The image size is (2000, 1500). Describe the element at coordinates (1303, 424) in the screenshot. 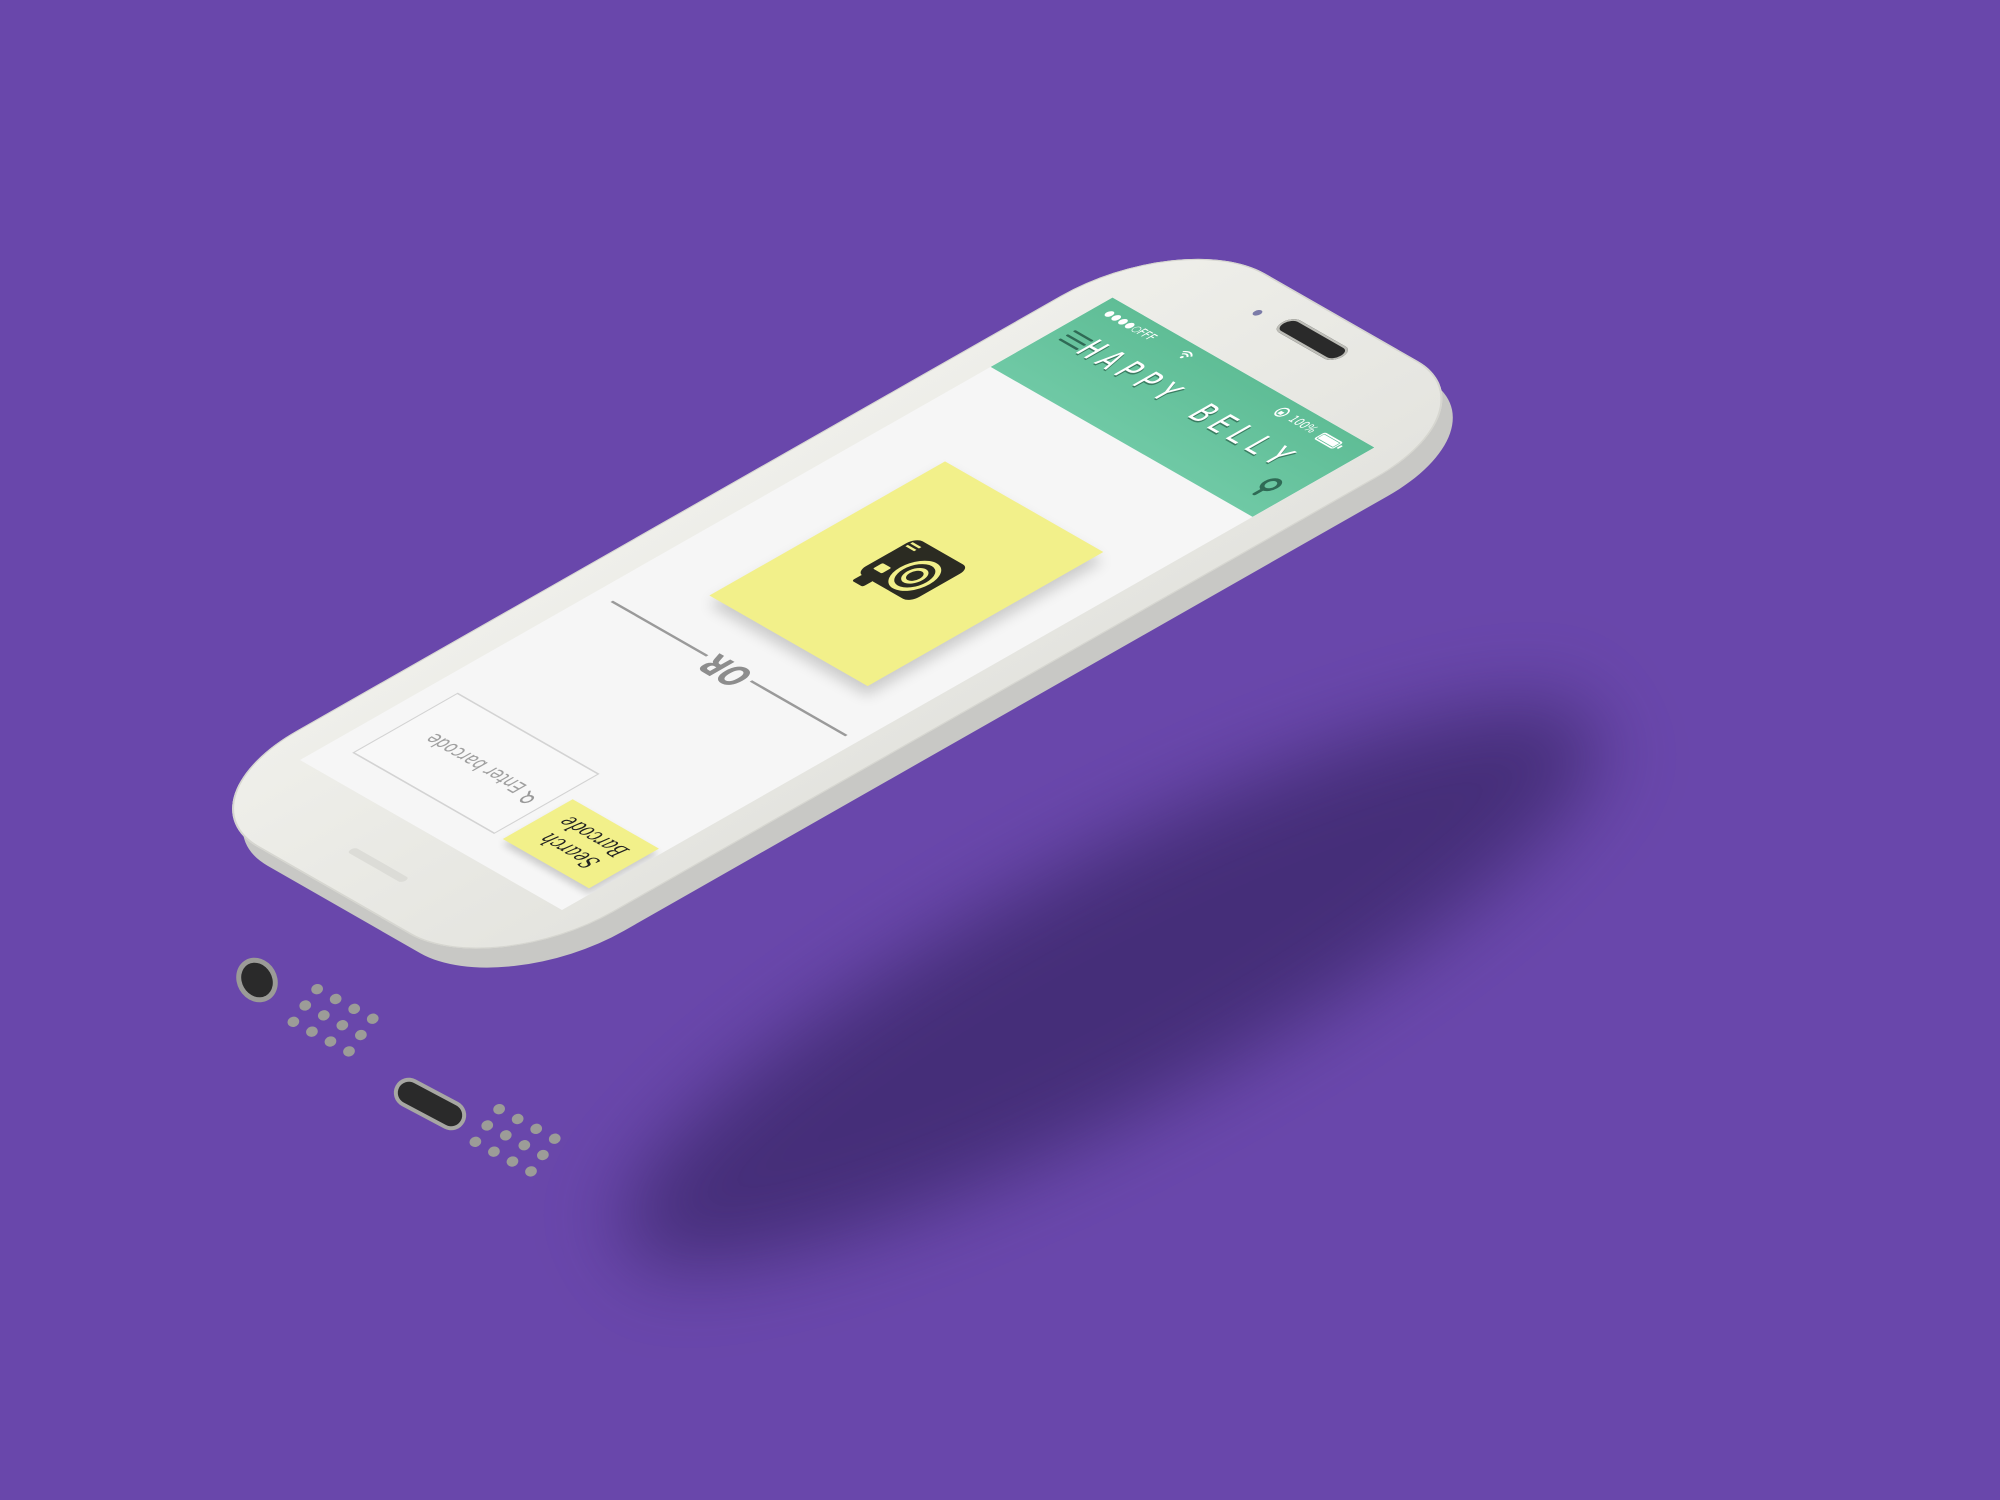

I see `battery-percent: 100%` at that location.